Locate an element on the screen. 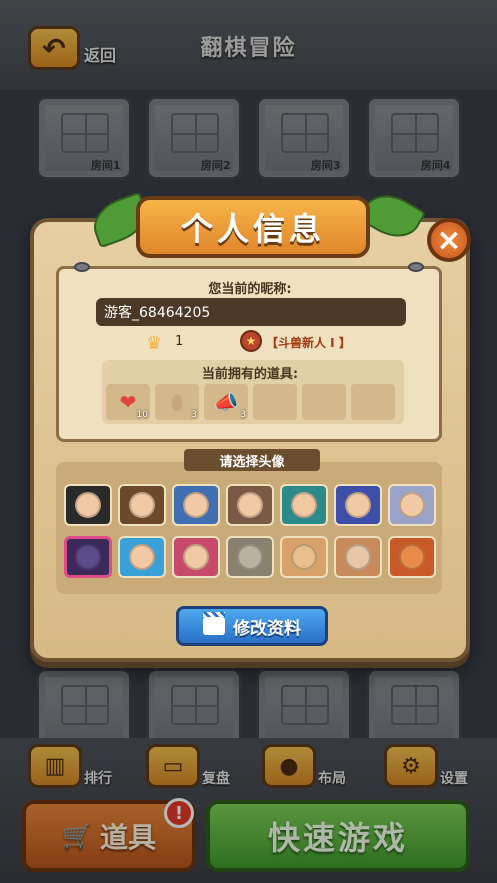  close-icon: × is located at coordinates (449, 240).